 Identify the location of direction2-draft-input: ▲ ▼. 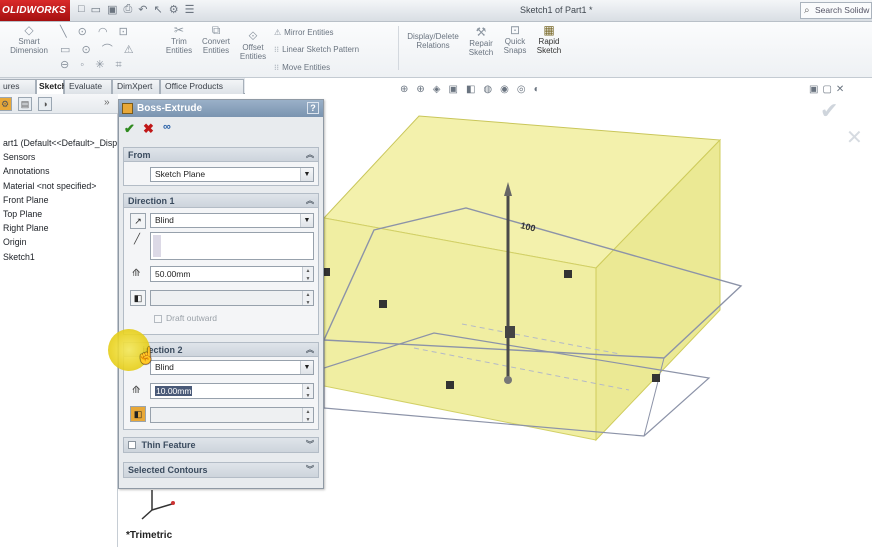
(232, 415).